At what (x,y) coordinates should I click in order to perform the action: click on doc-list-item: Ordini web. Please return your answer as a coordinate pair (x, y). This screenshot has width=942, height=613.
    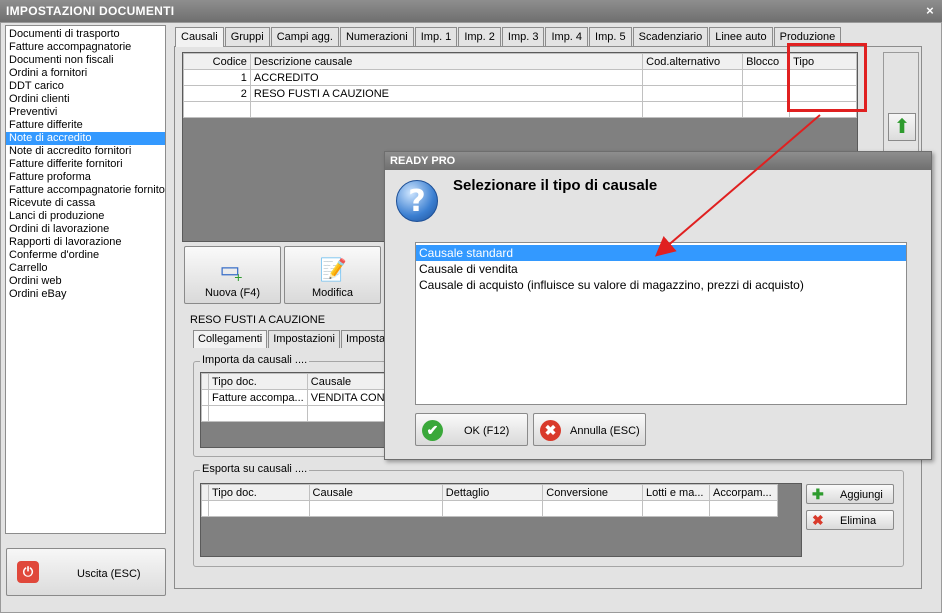
    Looking at the image, I should click on (85, 281).